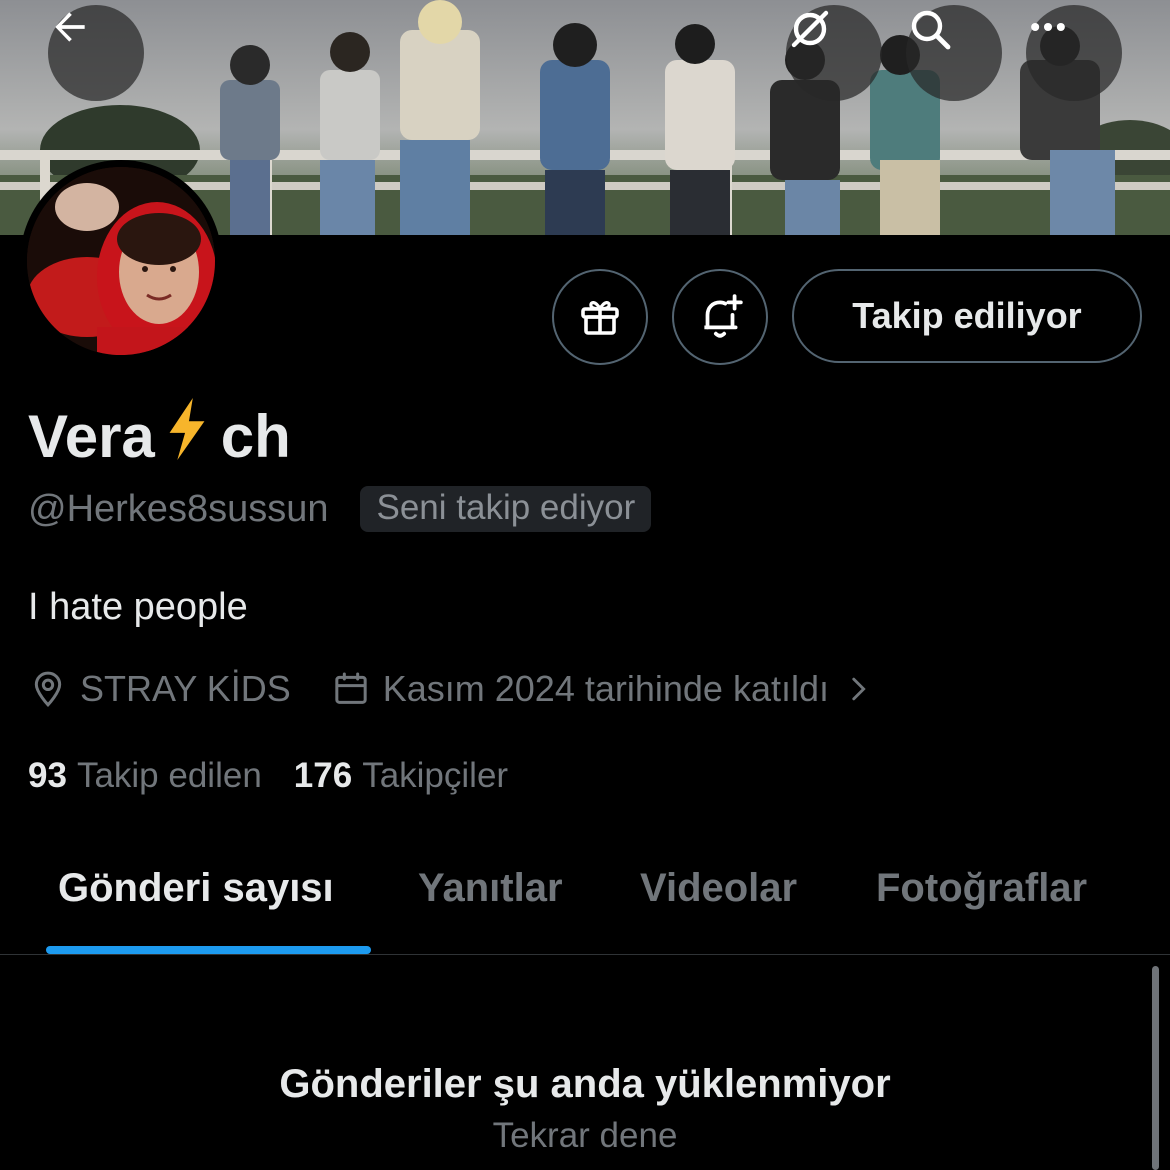  Describe the element at coordinates (585, 1136) in the screenshot. I see `retry-link: Tekrar dene` at that location.